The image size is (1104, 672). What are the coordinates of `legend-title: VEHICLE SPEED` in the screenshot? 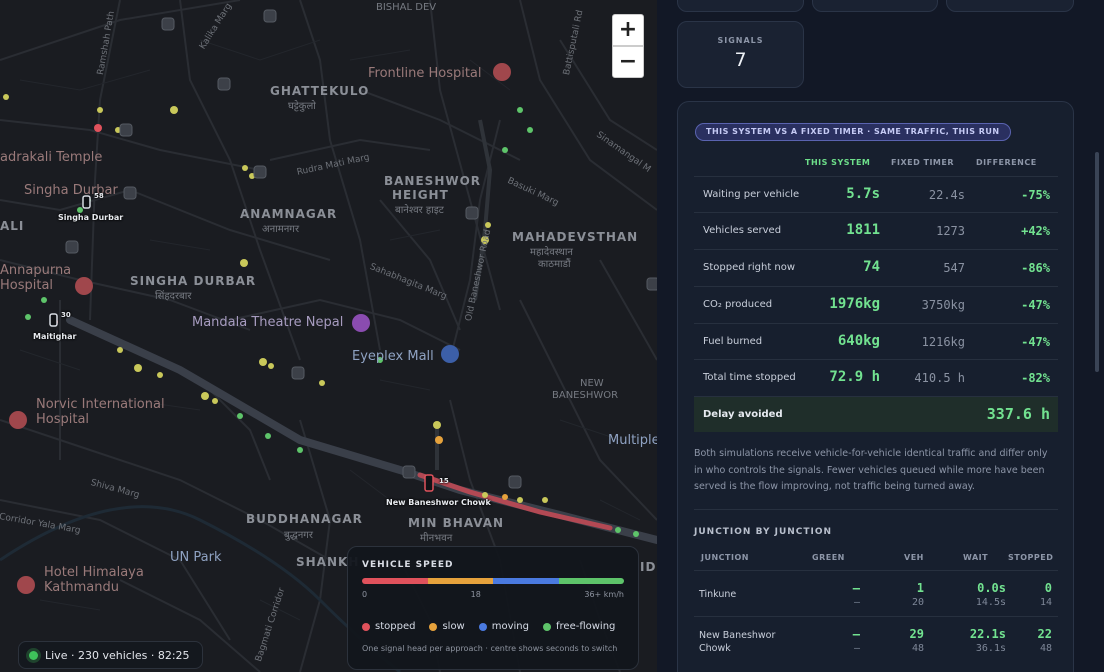 It's located at (408, 565).